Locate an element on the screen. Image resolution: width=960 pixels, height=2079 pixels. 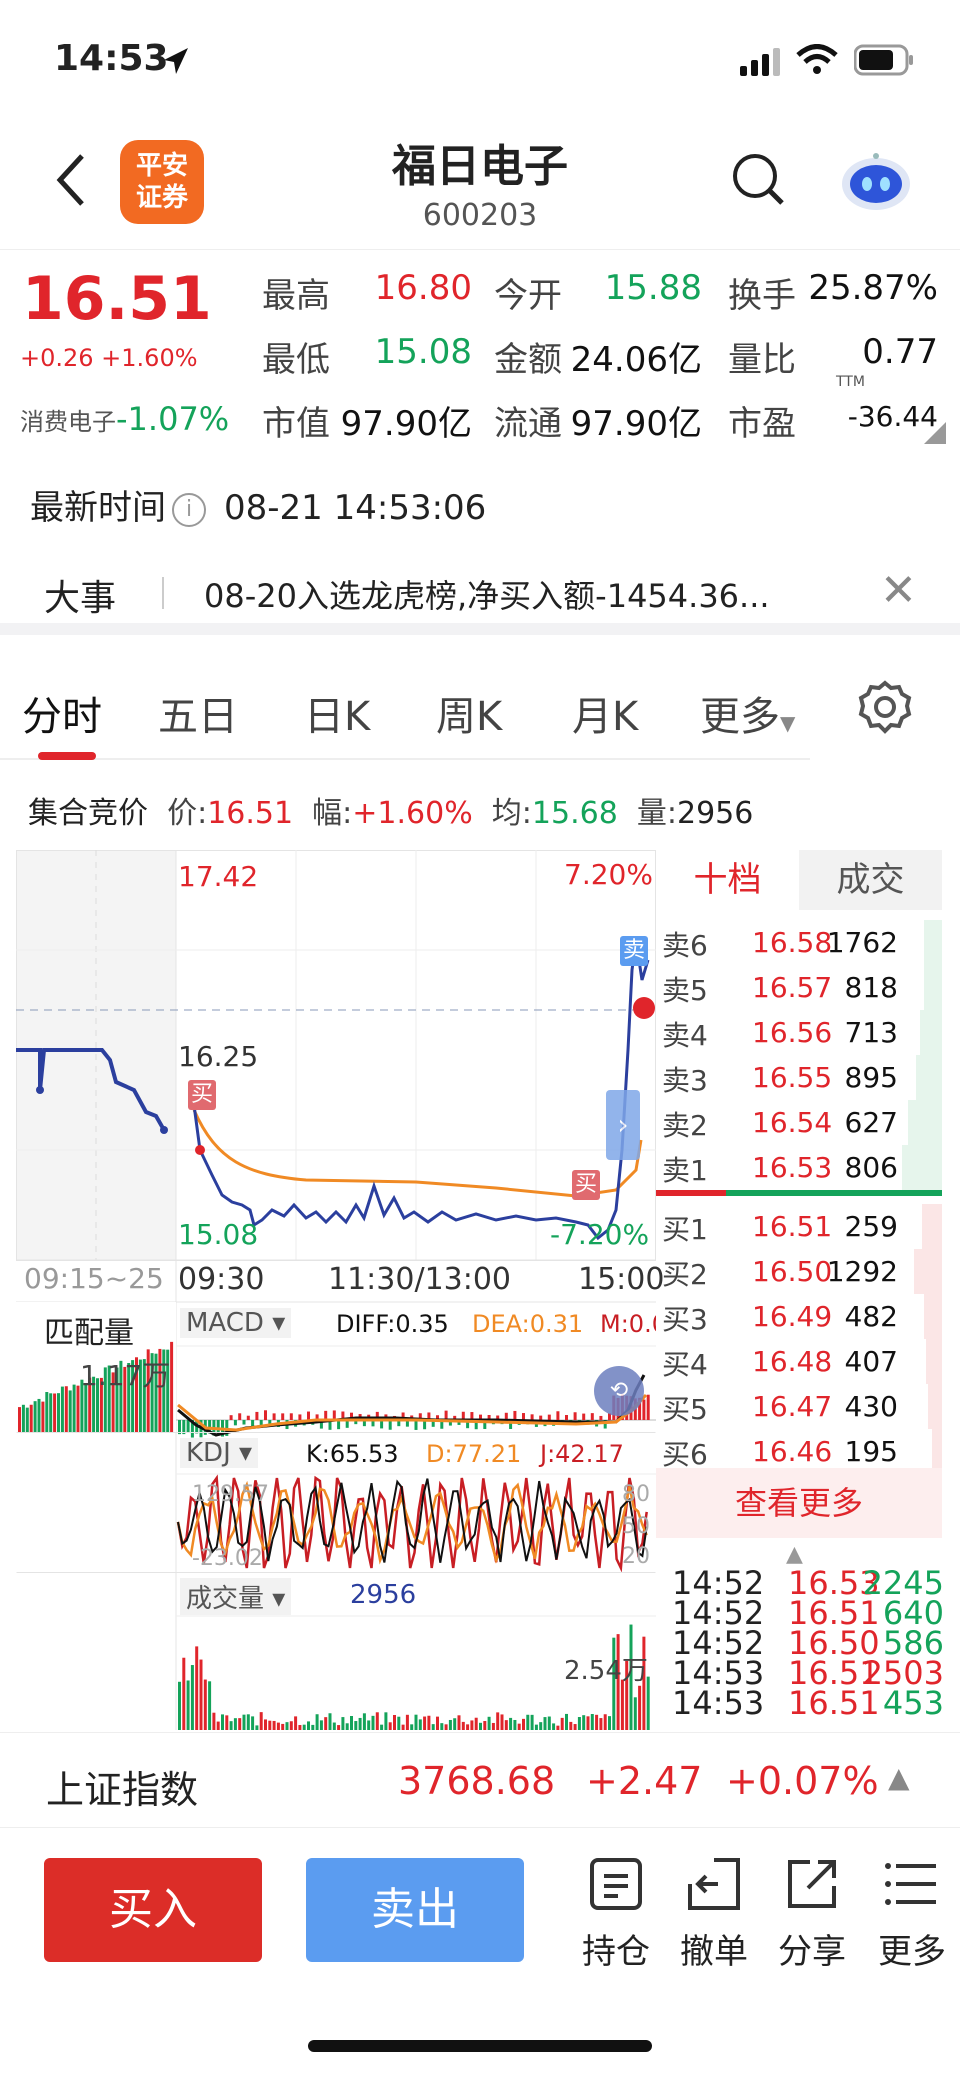
volume-selector: 成交量 ▾ is located at coordinates (236, 1596).